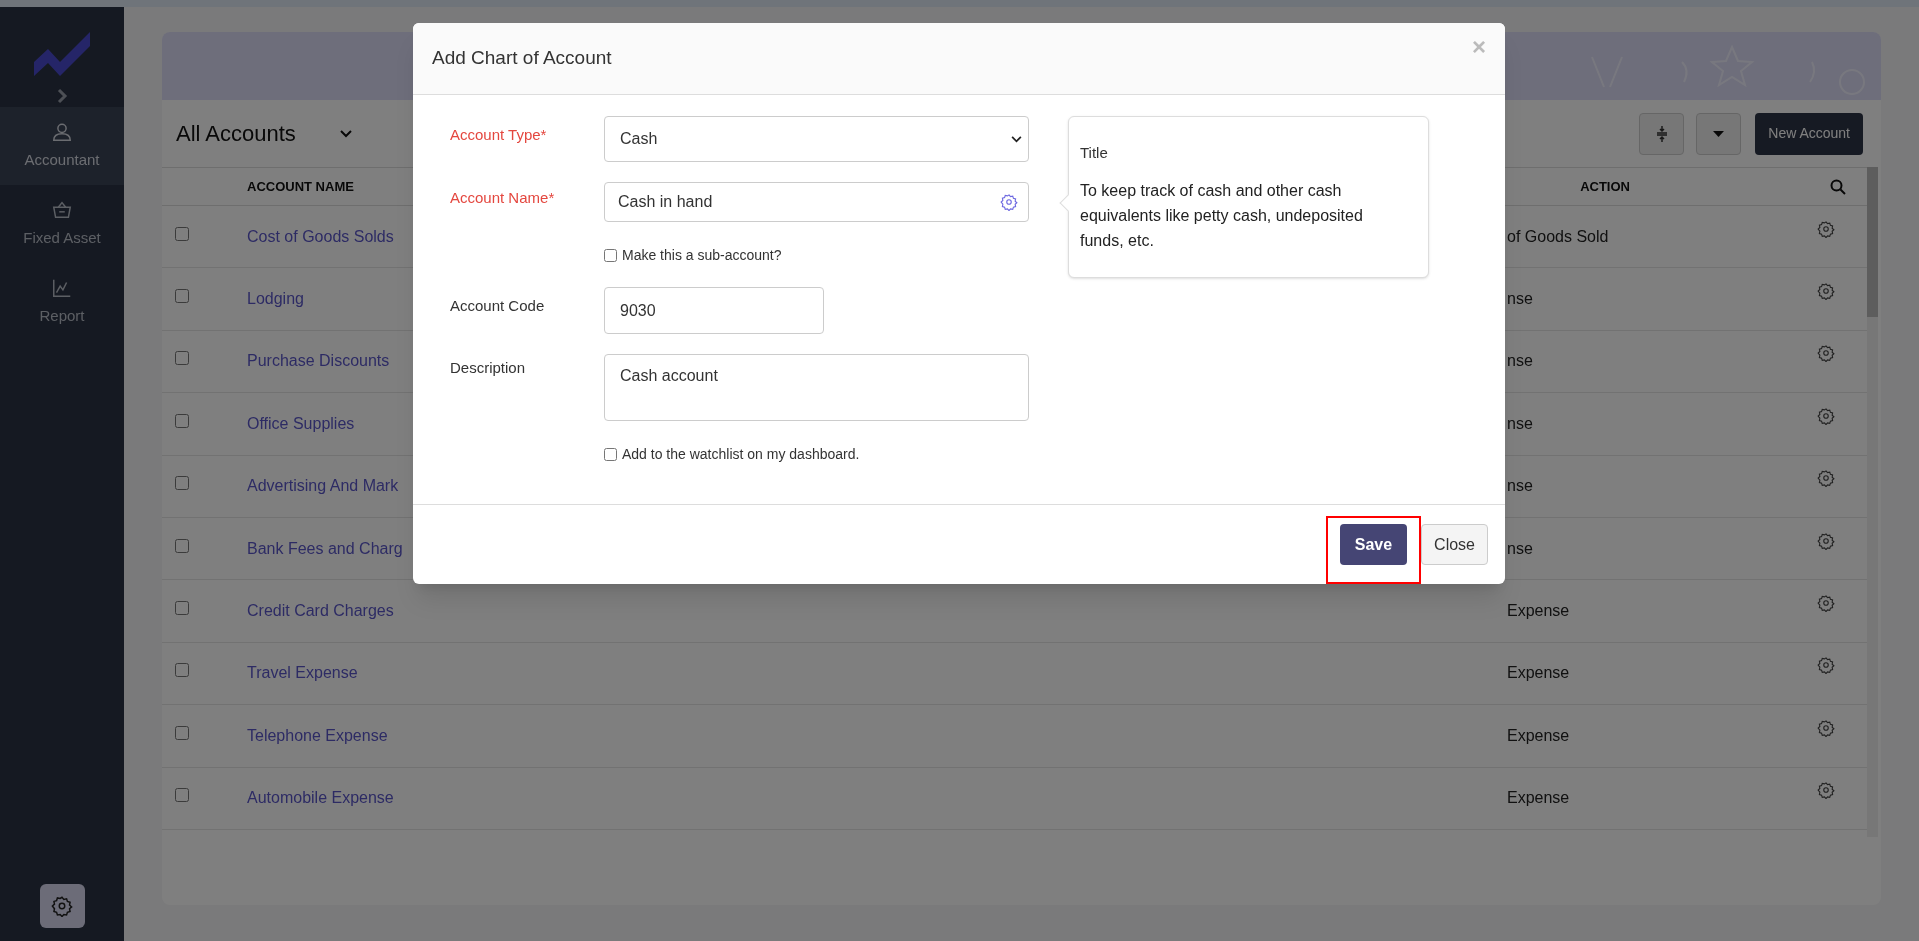 This screenshot has height=941, width=1919. Describe the element at coordinates (693, 255) in the screenshot. I see `checkbox-option: Make this a sub-account?` at that location.